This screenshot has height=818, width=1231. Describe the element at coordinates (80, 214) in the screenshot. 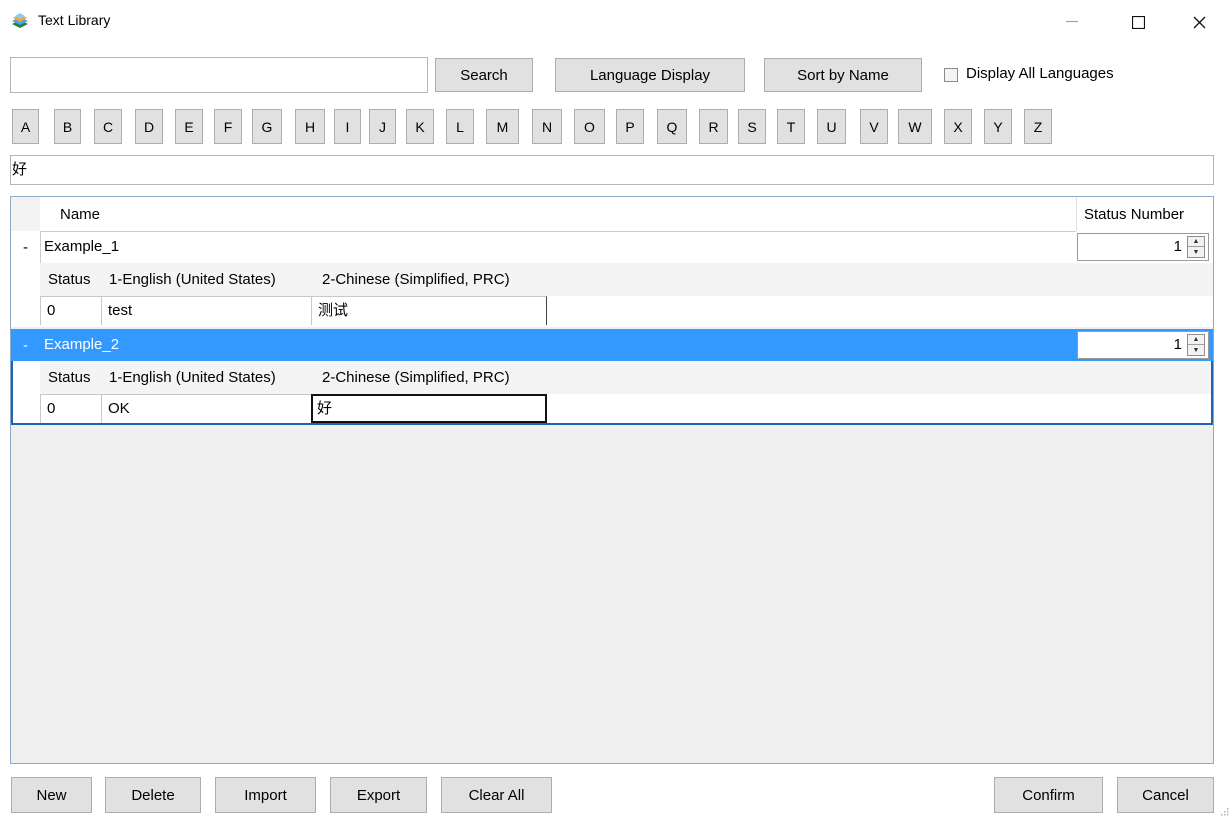

I see `column-header-name: Name` at that location.